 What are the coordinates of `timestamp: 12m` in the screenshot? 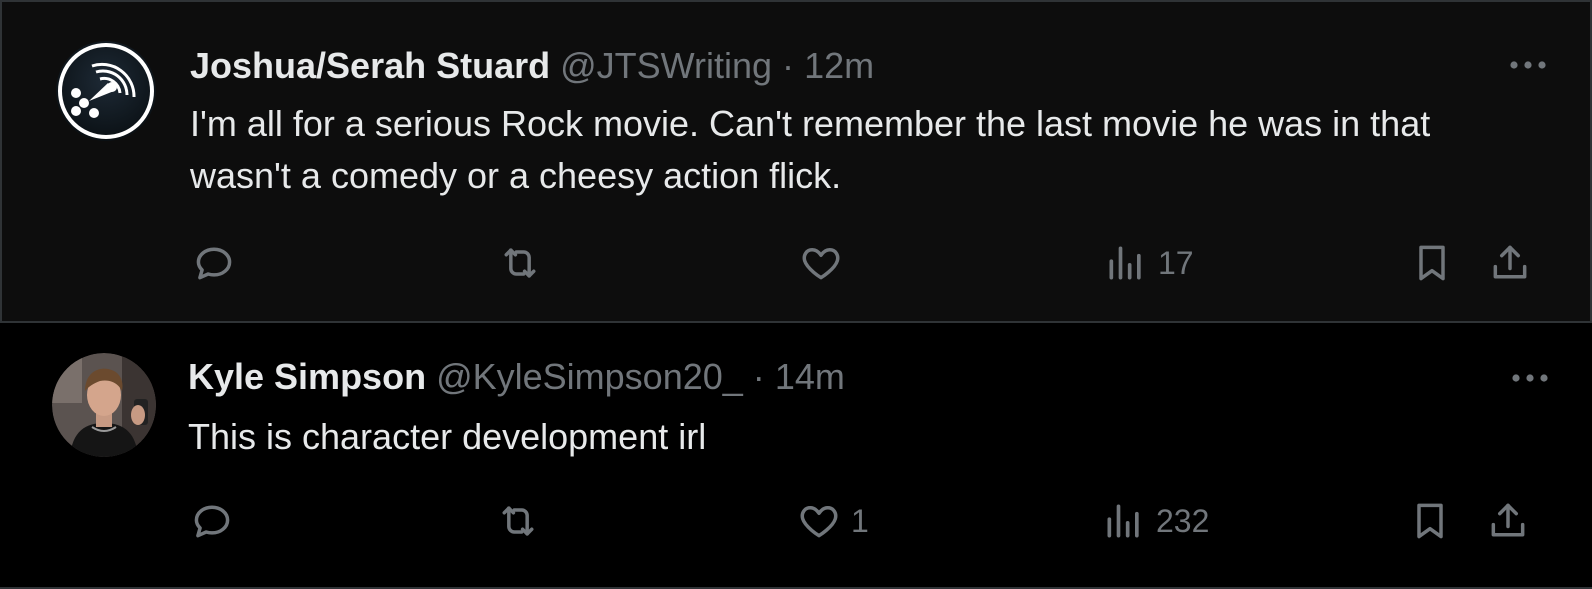 It's located at (839, 65).